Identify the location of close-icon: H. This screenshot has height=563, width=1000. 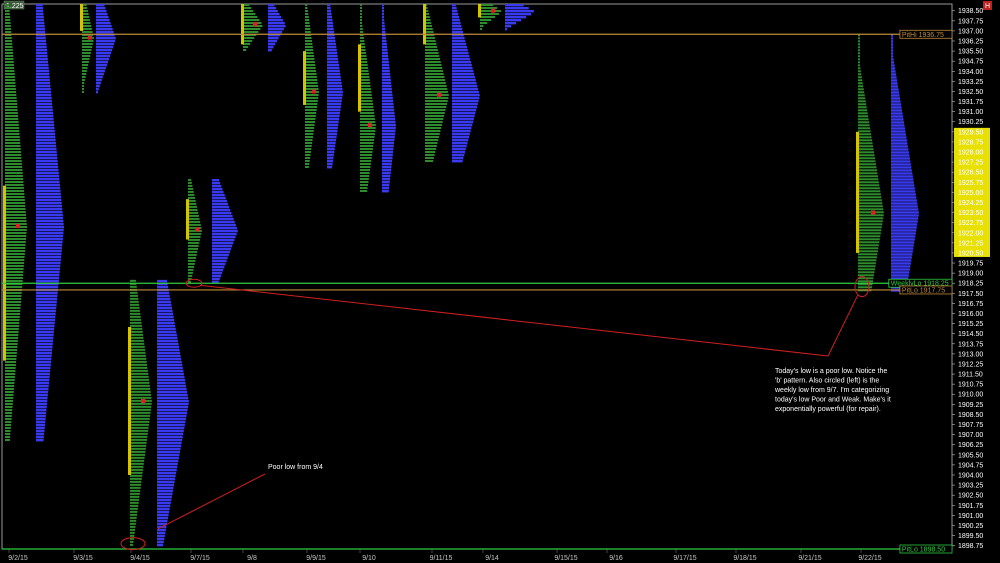
(987, 6).